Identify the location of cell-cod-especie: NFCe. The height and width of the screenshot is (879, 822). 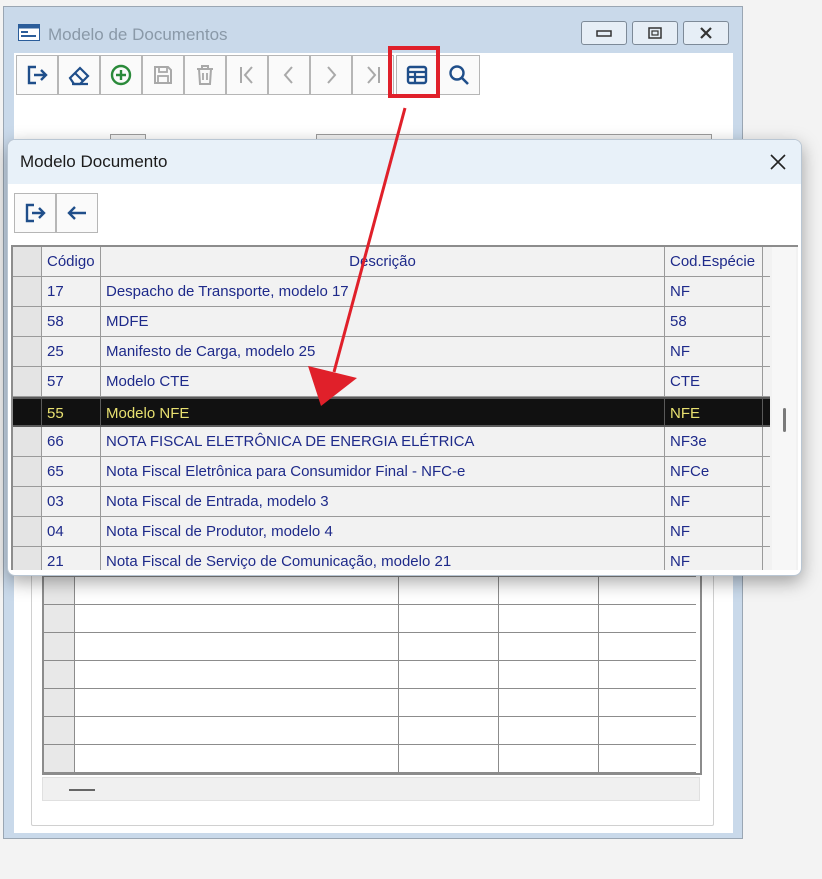
(714, 471).